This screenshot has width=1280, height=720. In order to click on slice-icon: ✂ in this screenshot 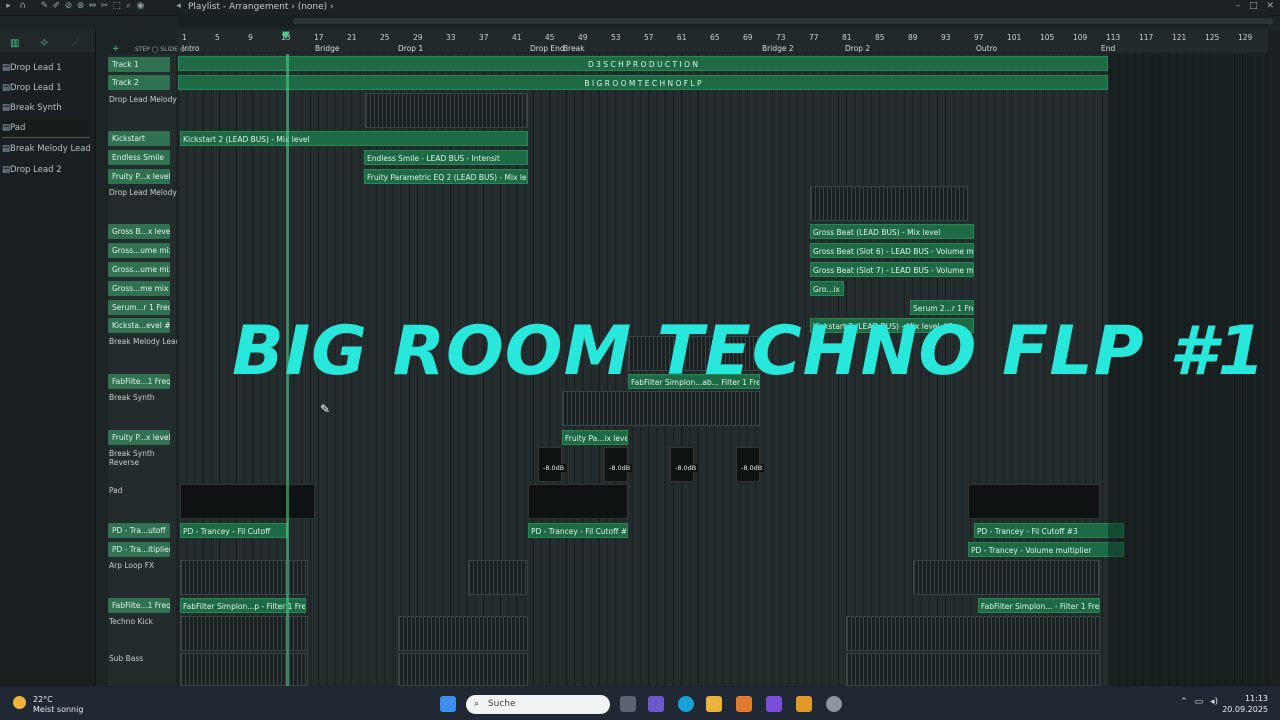, I will do `click(104, 6)`.